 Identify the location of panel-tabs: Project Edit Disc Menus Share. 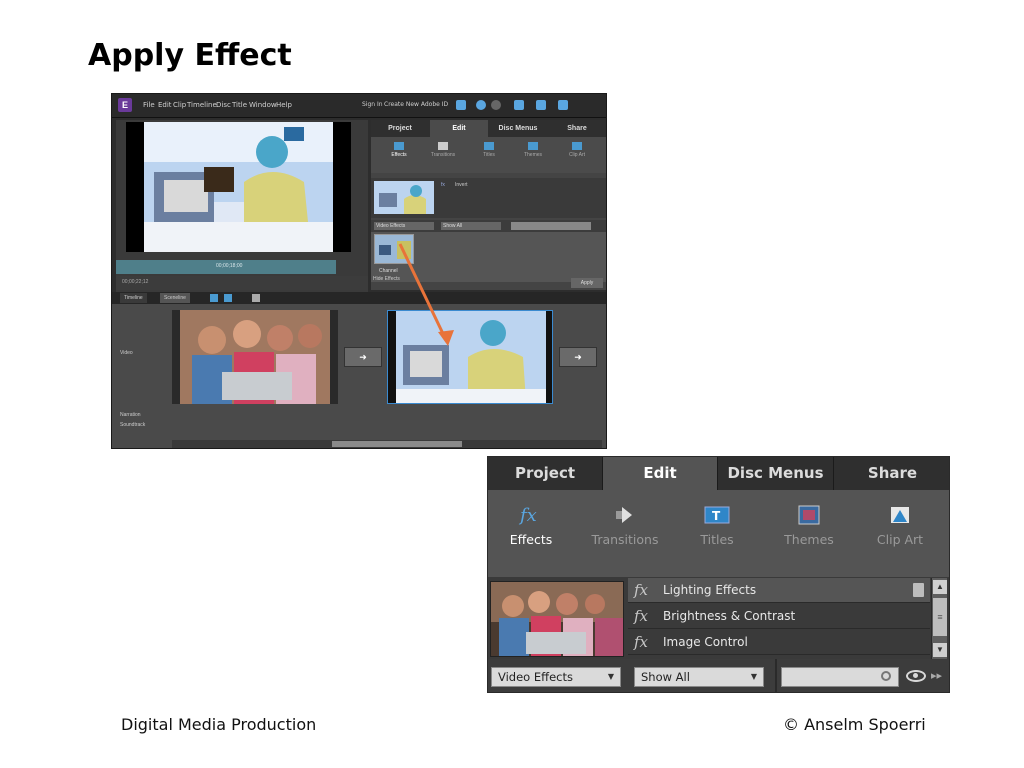
(718, 473).